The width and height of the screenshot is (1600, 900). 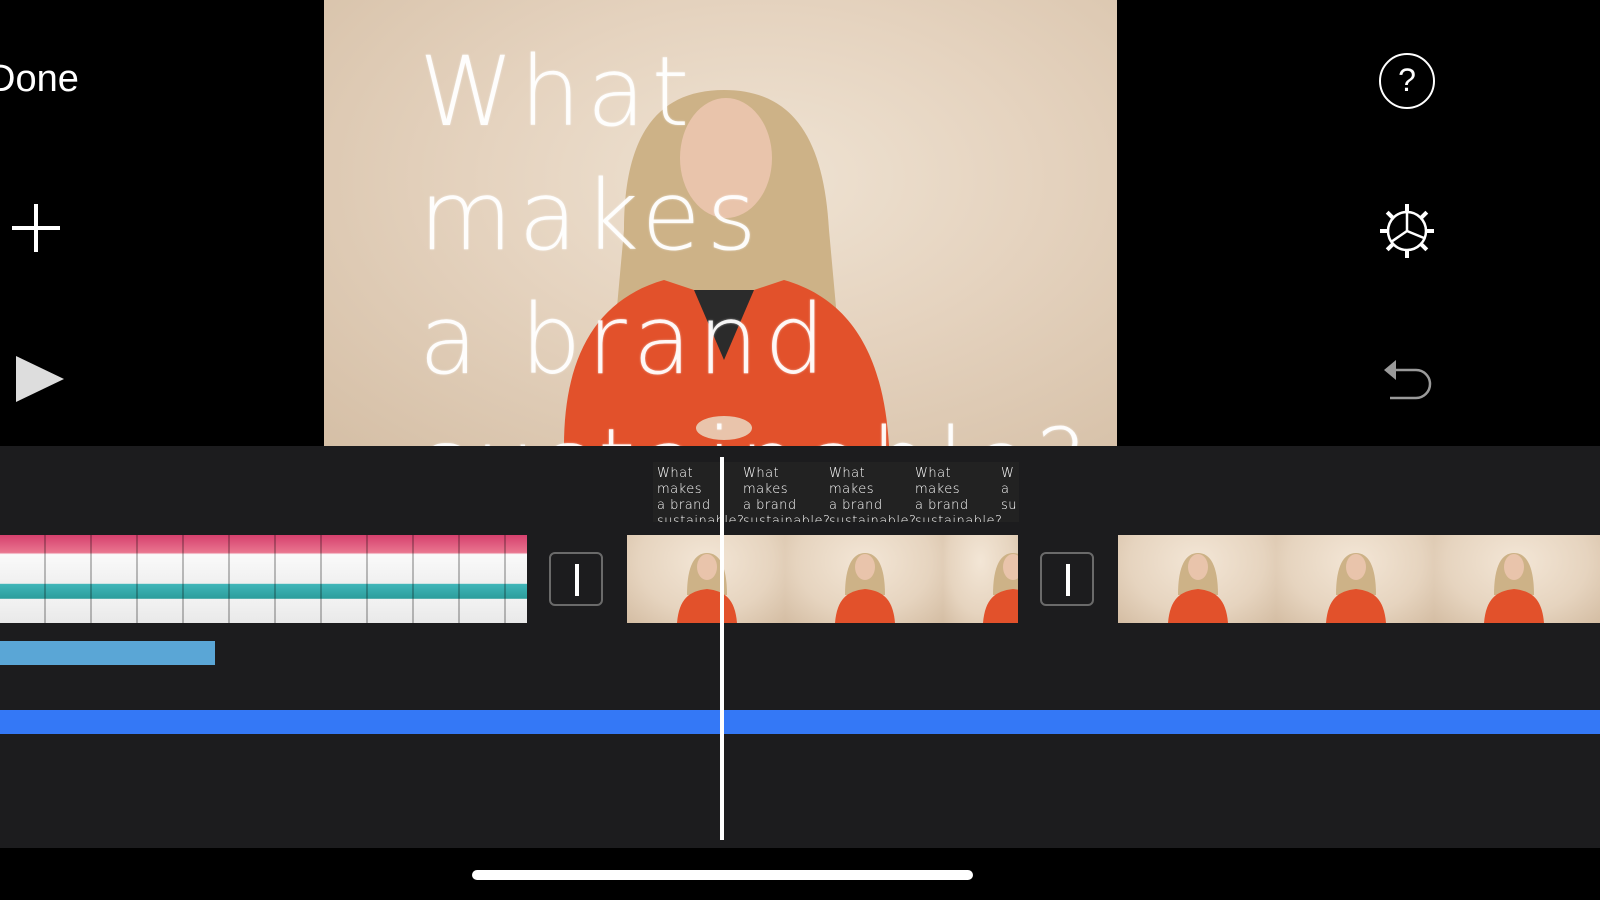 I want to click on play-button, so click(x=39, y=379).